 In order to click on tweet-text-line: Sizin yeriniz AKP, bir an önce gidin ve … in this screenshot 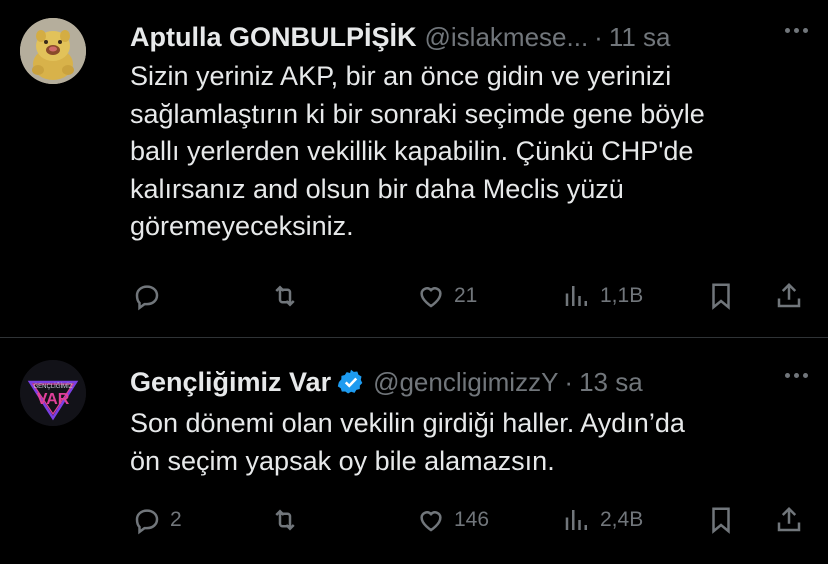, I will do `click(401, 76)`.